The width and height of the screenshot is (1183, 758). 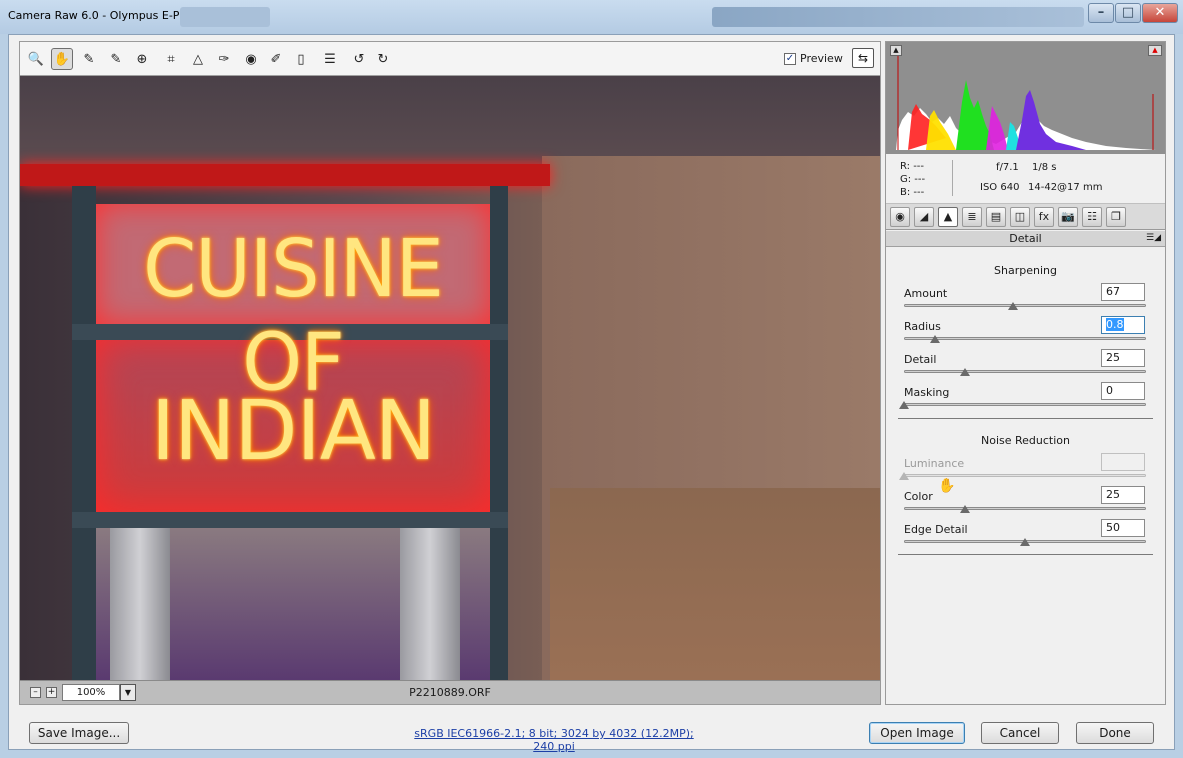 I want to click on presets-tab-icon: ☷, so click(x=1092, y=217).